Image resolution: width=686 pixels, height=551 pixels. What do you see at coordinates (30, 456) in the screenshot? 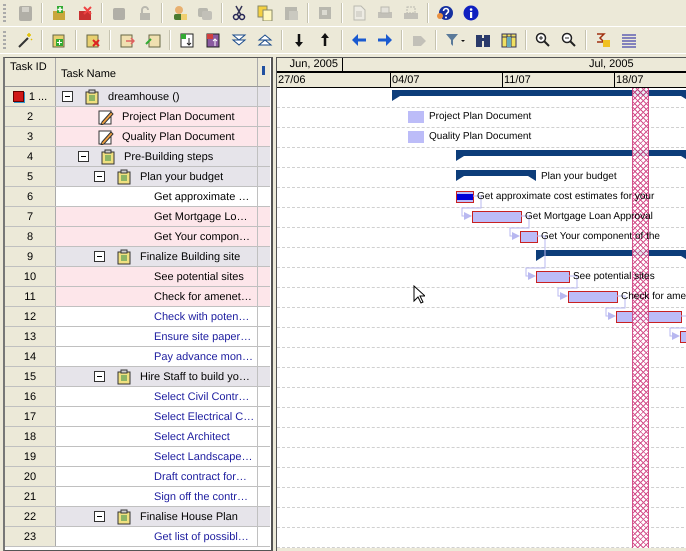
I see `task-id: 19` at bounding box center [30, 456].